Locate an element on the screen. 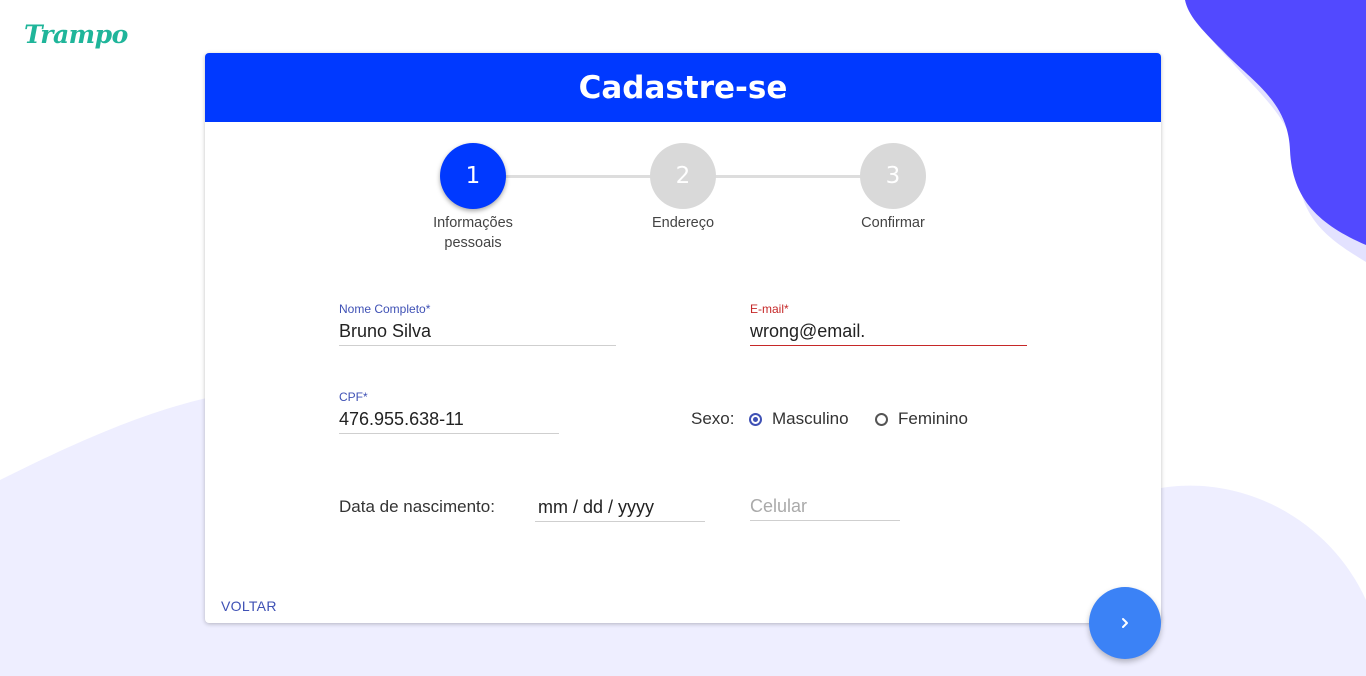 The height and width of the screenshot is (676, 1366). full-name-field: Nome Completo* Bruno Silva is located at coordinates (477, 324).